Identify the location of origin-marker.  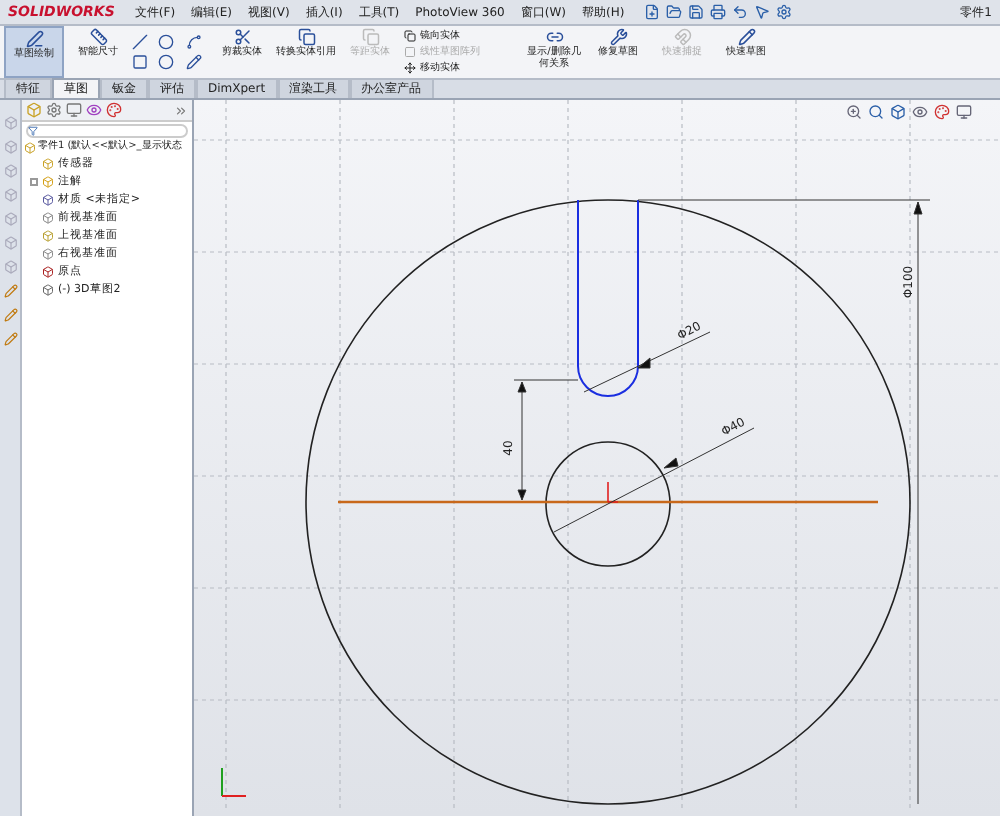
(613, 492).